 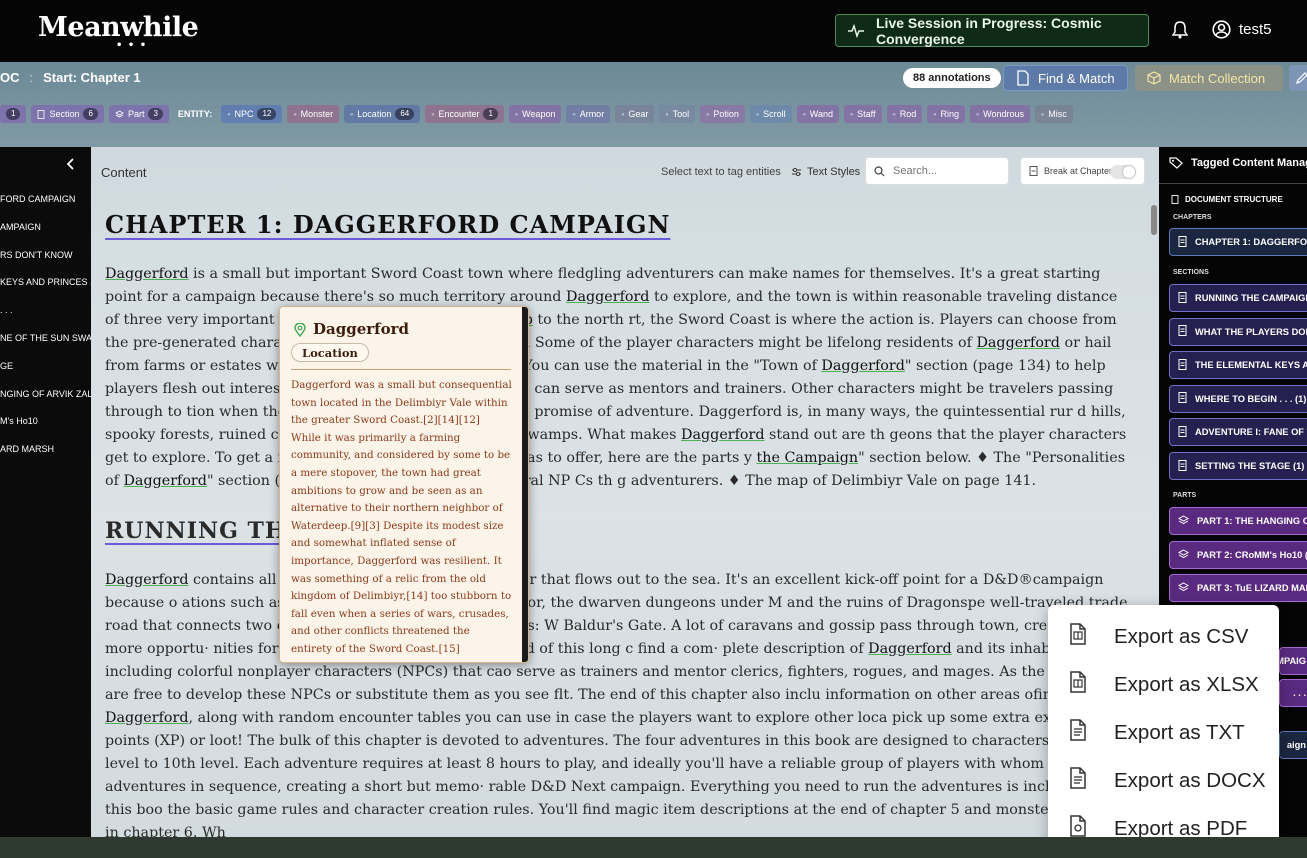 What do you see at coordinates (808, 458) in the screenshot?
I see `tagged-entity: the Campaign` at bounding box center [808, 458].